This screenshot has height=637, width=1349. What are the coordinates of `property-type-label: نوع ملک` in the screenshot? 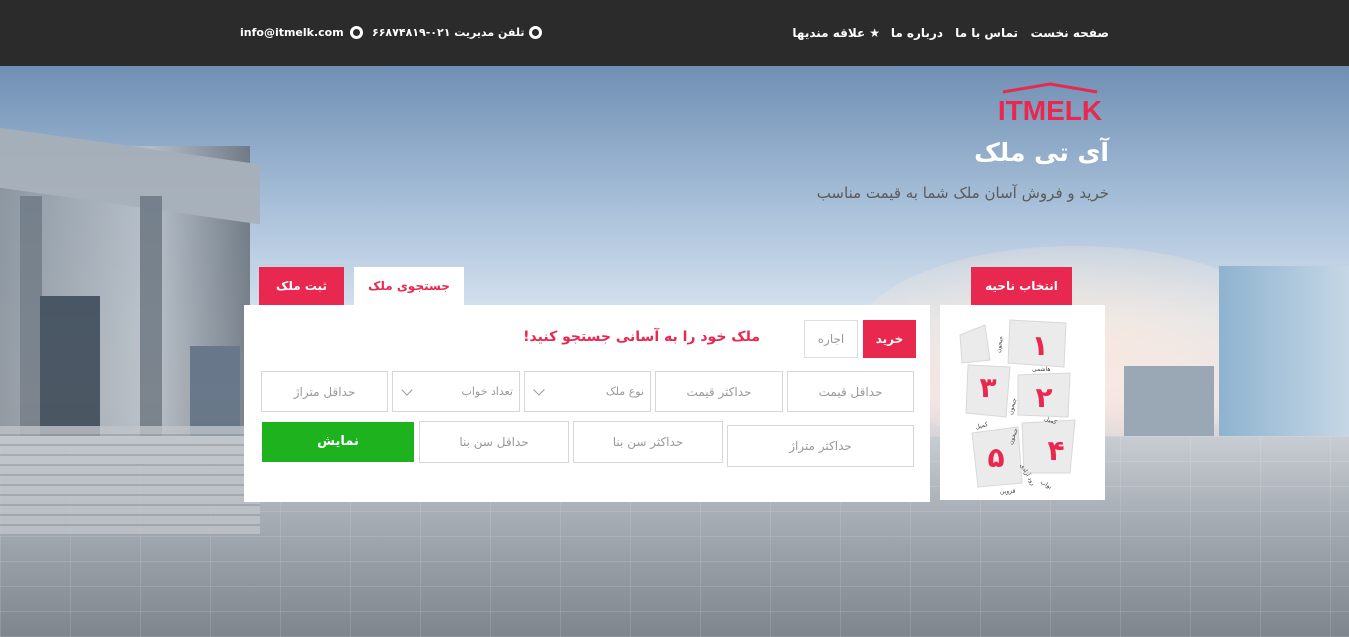 It's located at (624, 391).